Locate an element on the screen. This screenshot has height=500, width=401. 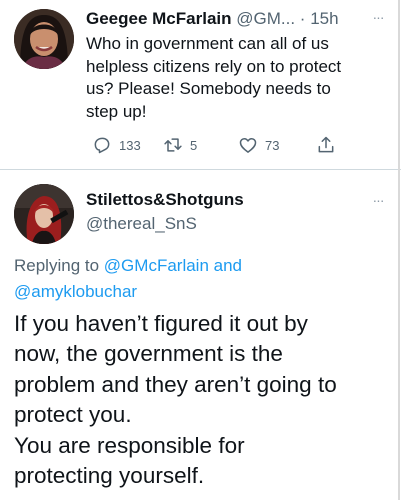
tweet-text-line: problem and they aren’t going to is located at coordinates (175, 384).